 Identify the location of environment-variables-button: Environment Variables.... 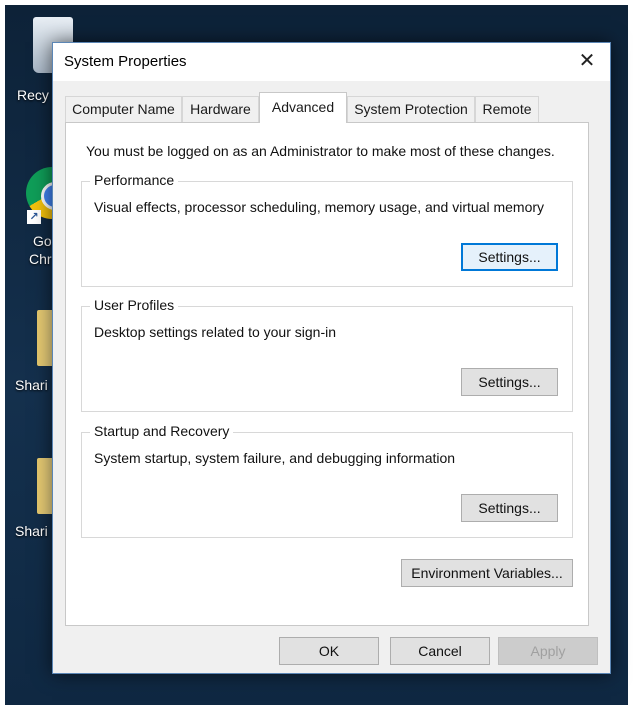
(487, 573).